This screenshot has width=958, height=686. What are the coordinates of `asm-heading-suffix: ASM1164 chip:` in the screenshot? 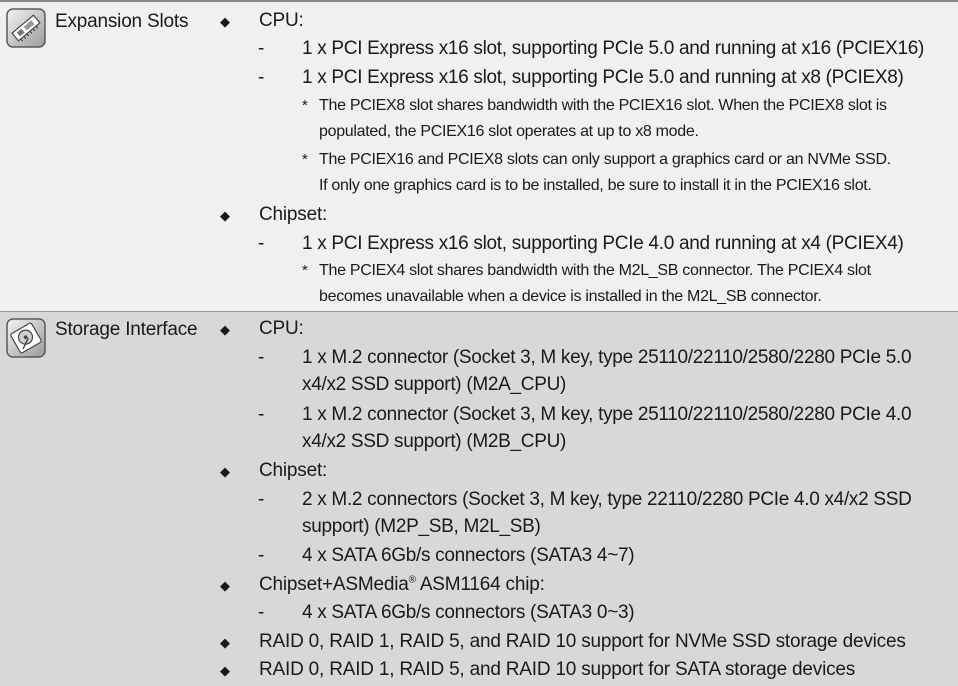 It's located at (480, 584).